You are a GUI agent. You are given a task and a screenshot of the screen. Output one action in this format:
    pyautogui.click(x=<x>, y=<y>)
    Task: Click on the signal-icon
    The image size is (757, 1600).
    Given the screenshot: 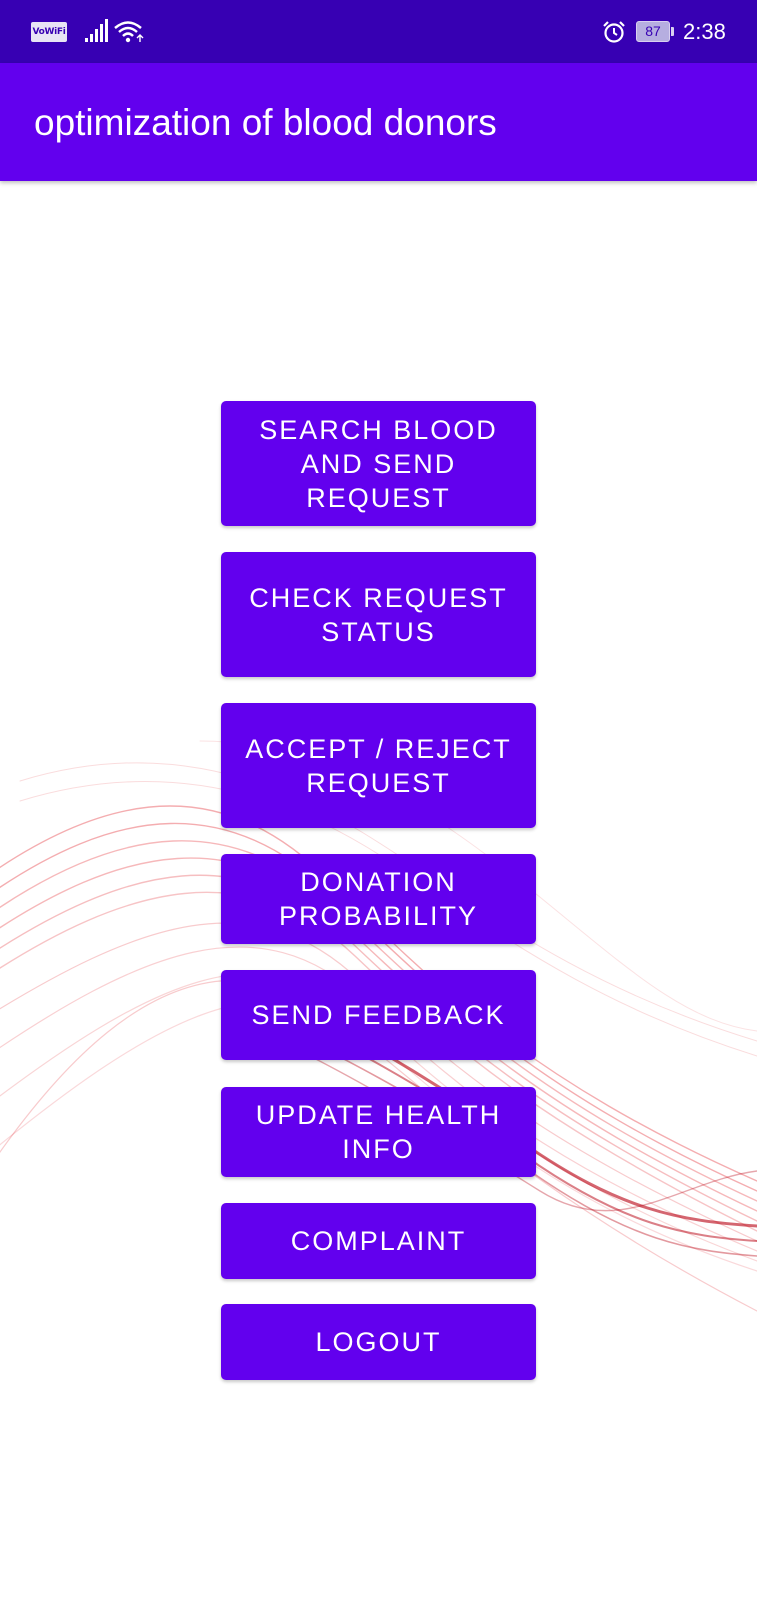 What is the action you would take?
    pyautogui.click(x=96, y=30)
    